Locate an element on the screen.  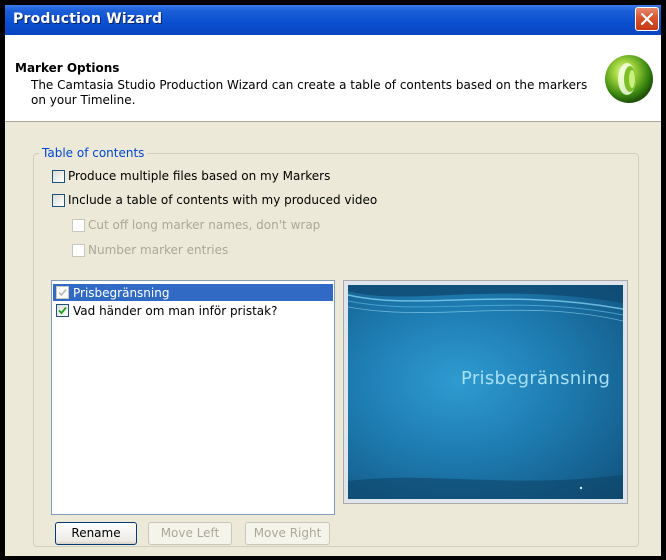
close-button is located at coordinates (647, 19).